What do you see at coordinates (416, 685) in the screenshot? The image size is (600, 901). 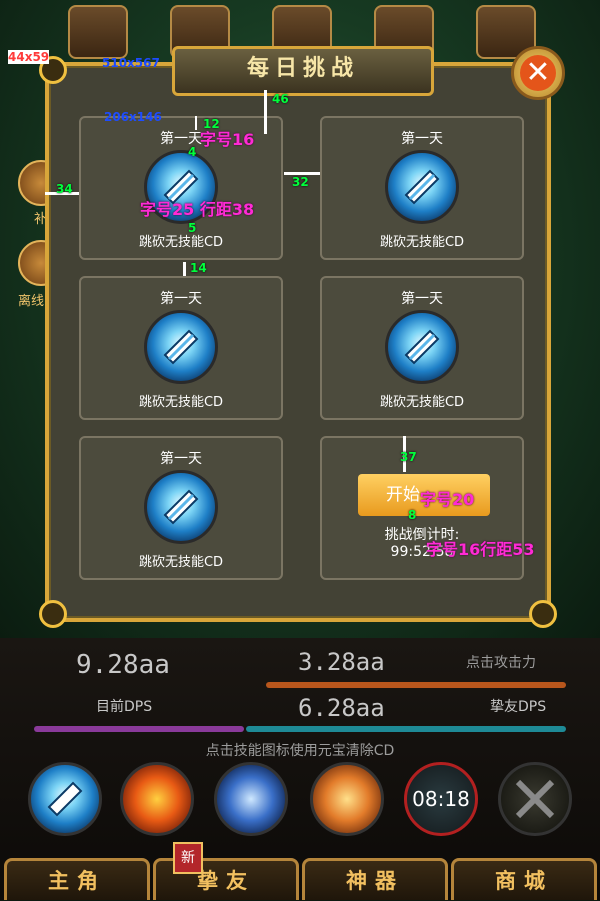 I see `attack-bar` at bounding box center [416, 685].